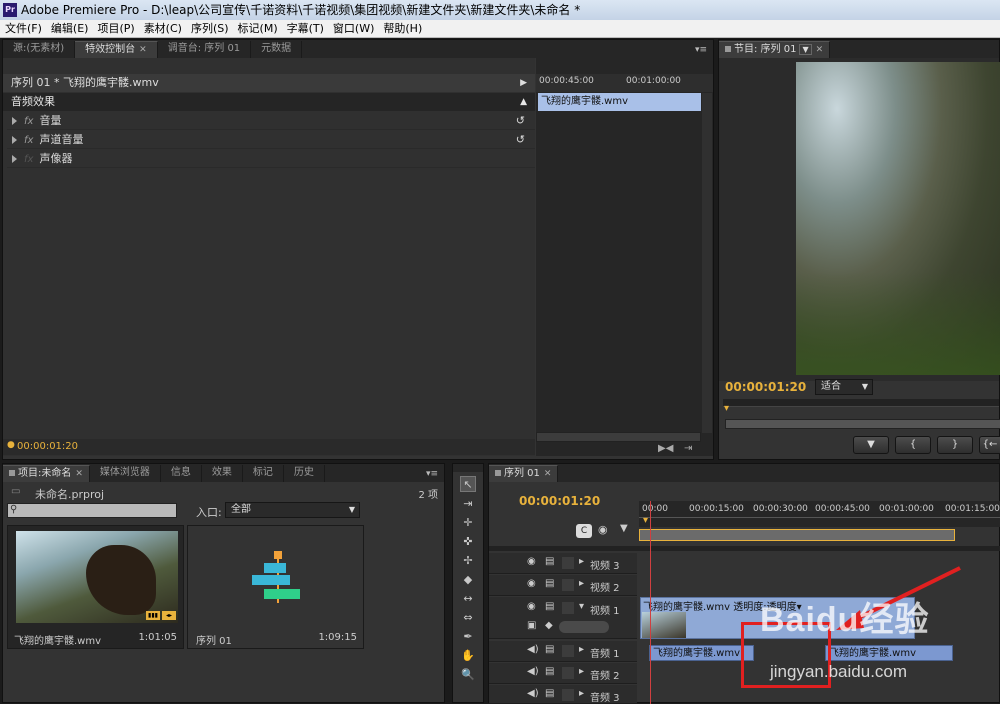  Describe the element at coordinates (624, 528) in the screenshot. I see `add-marker-icon: ▼` at that location.